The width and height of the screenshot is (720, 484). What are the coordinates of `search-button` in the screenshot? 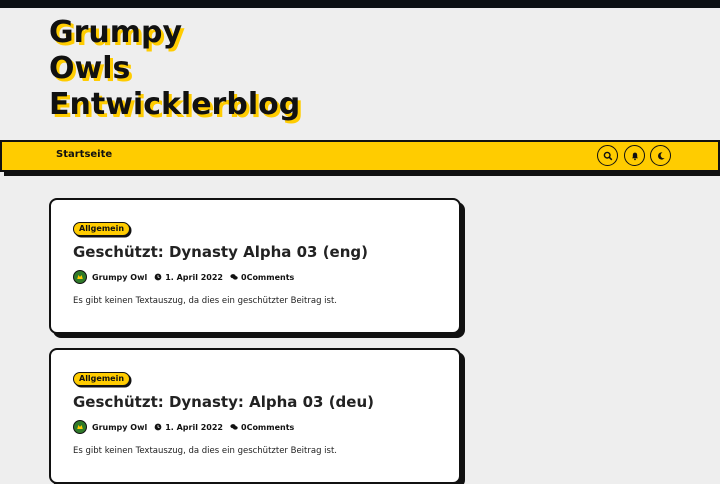 It's located at (607, 155).